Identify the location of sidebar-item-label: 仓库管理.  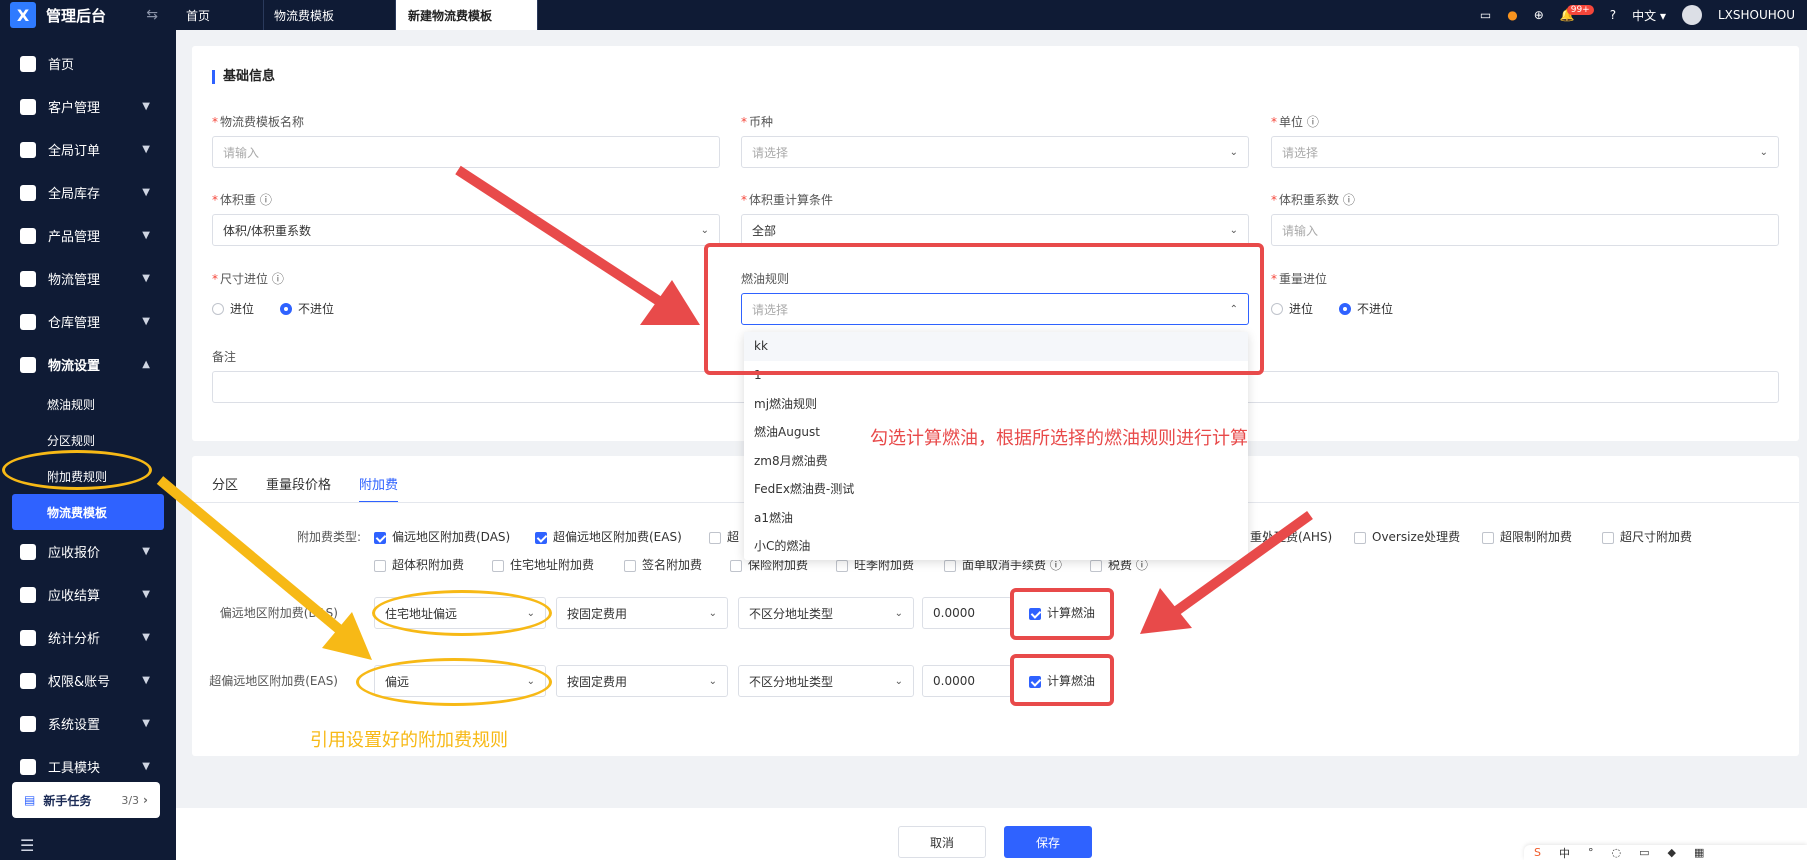
(74, 323).